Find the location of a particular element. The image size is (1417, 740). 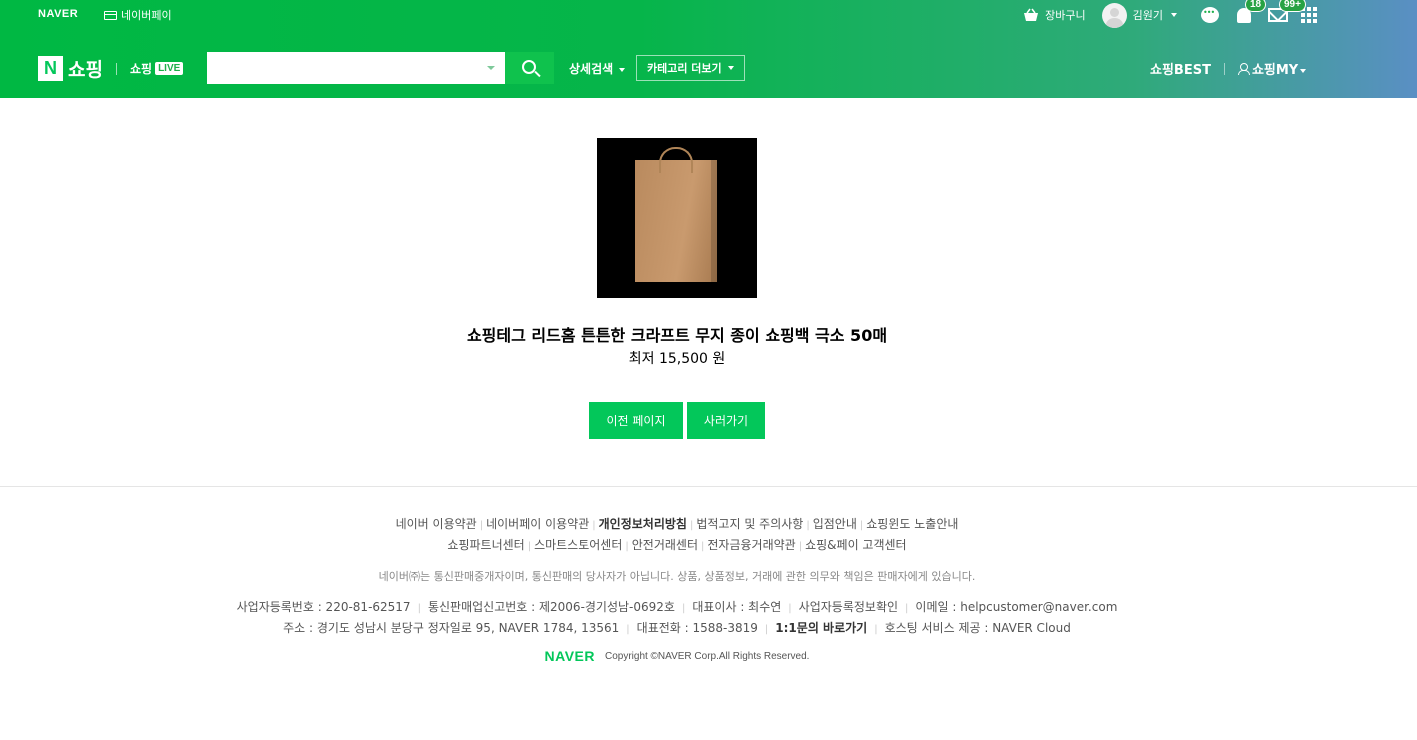

search-button is located at coordinates (529, 68).